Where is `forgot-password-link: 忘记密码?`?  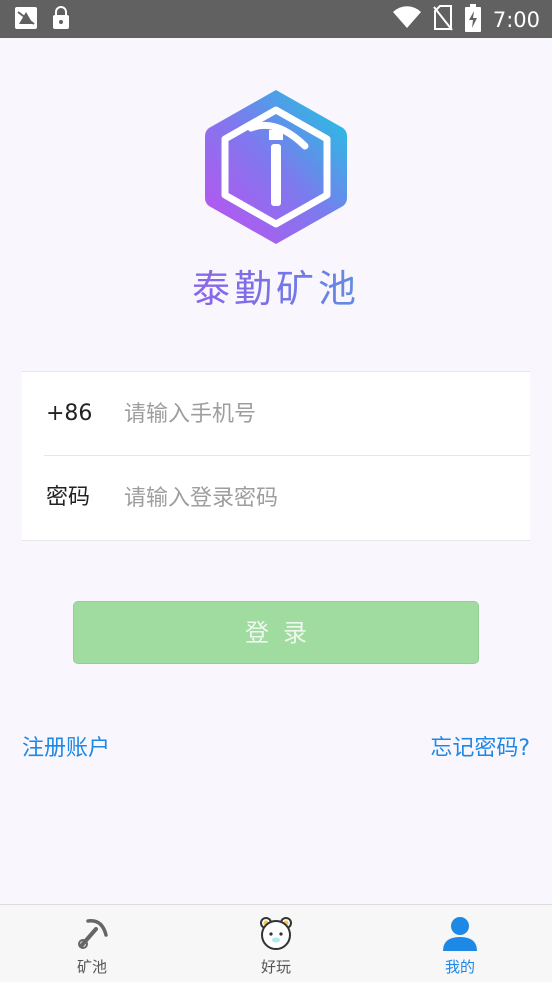
forgot-password-link: 忘记密码? is located at coordinates (480, 746).